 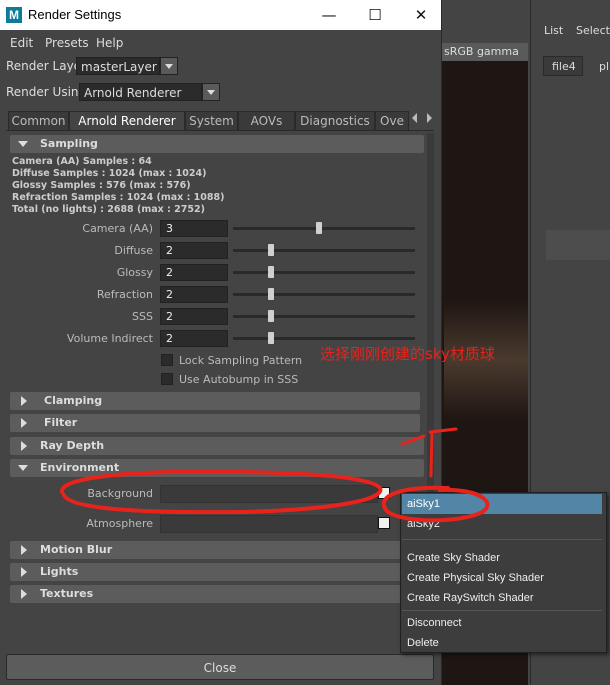 What do you see at coordinates (221, 492) in the screenshot?
I see `annotation-circle-background` at bounding box center [221, 492].